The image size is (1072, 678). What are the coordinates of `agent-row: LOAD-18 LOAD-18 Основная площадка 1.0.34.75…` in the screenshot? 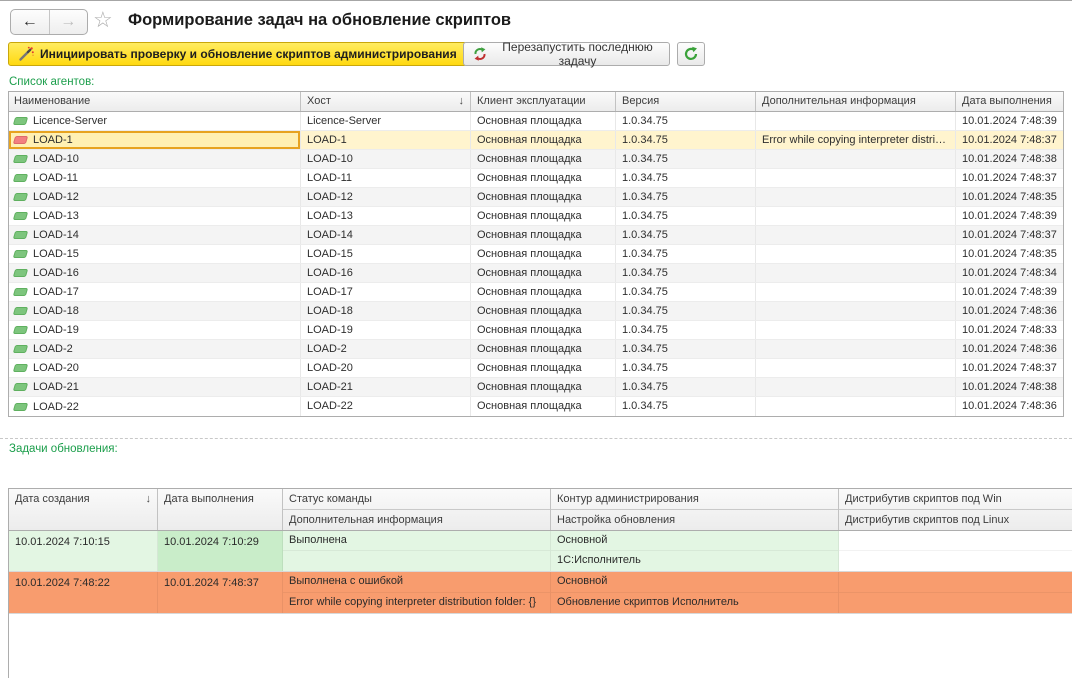 It's located at (536, 311).